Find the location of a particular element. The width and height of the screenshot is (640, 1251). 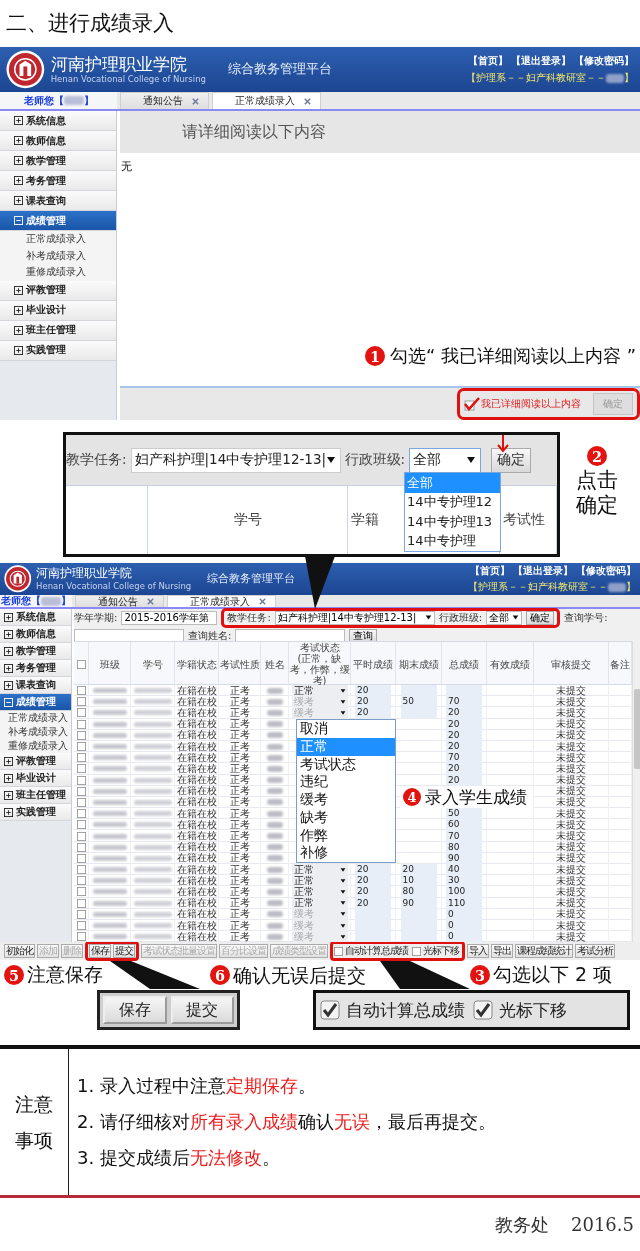

toolbar-button: 提交 is located at coordinates (124, 951).